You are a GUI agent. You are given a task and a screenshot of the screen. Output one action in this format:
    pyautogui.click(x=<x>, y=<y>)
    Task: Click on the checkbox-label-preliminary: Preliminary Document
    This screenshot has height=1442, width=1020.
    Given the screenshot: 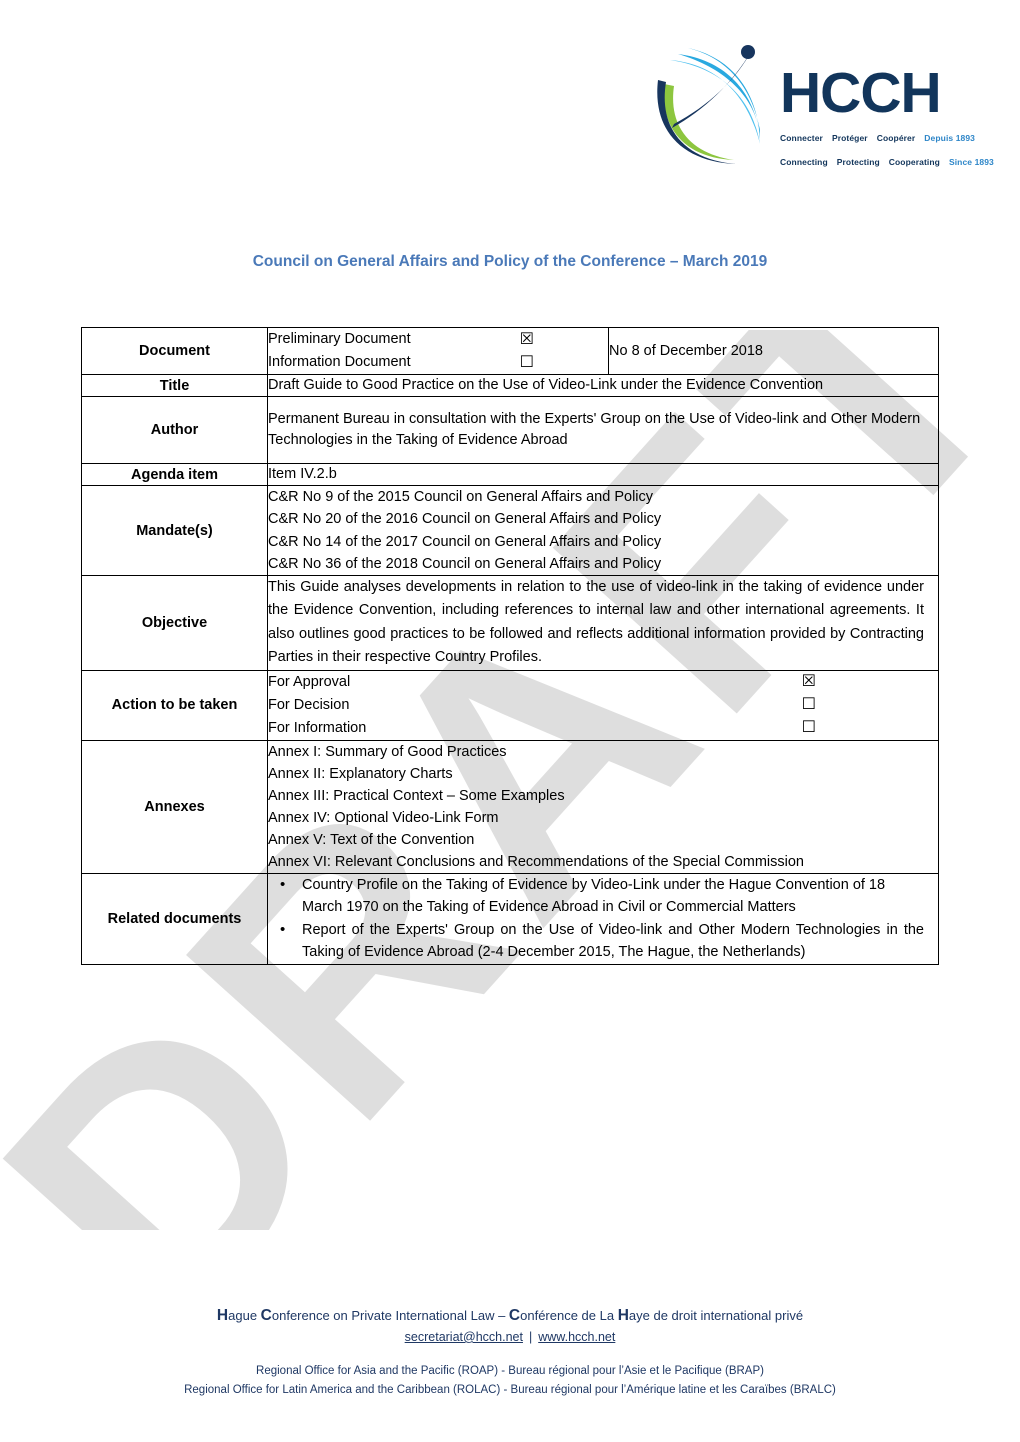 What is the action you would take?
    pyautogui.click(x=339, y=339)
    